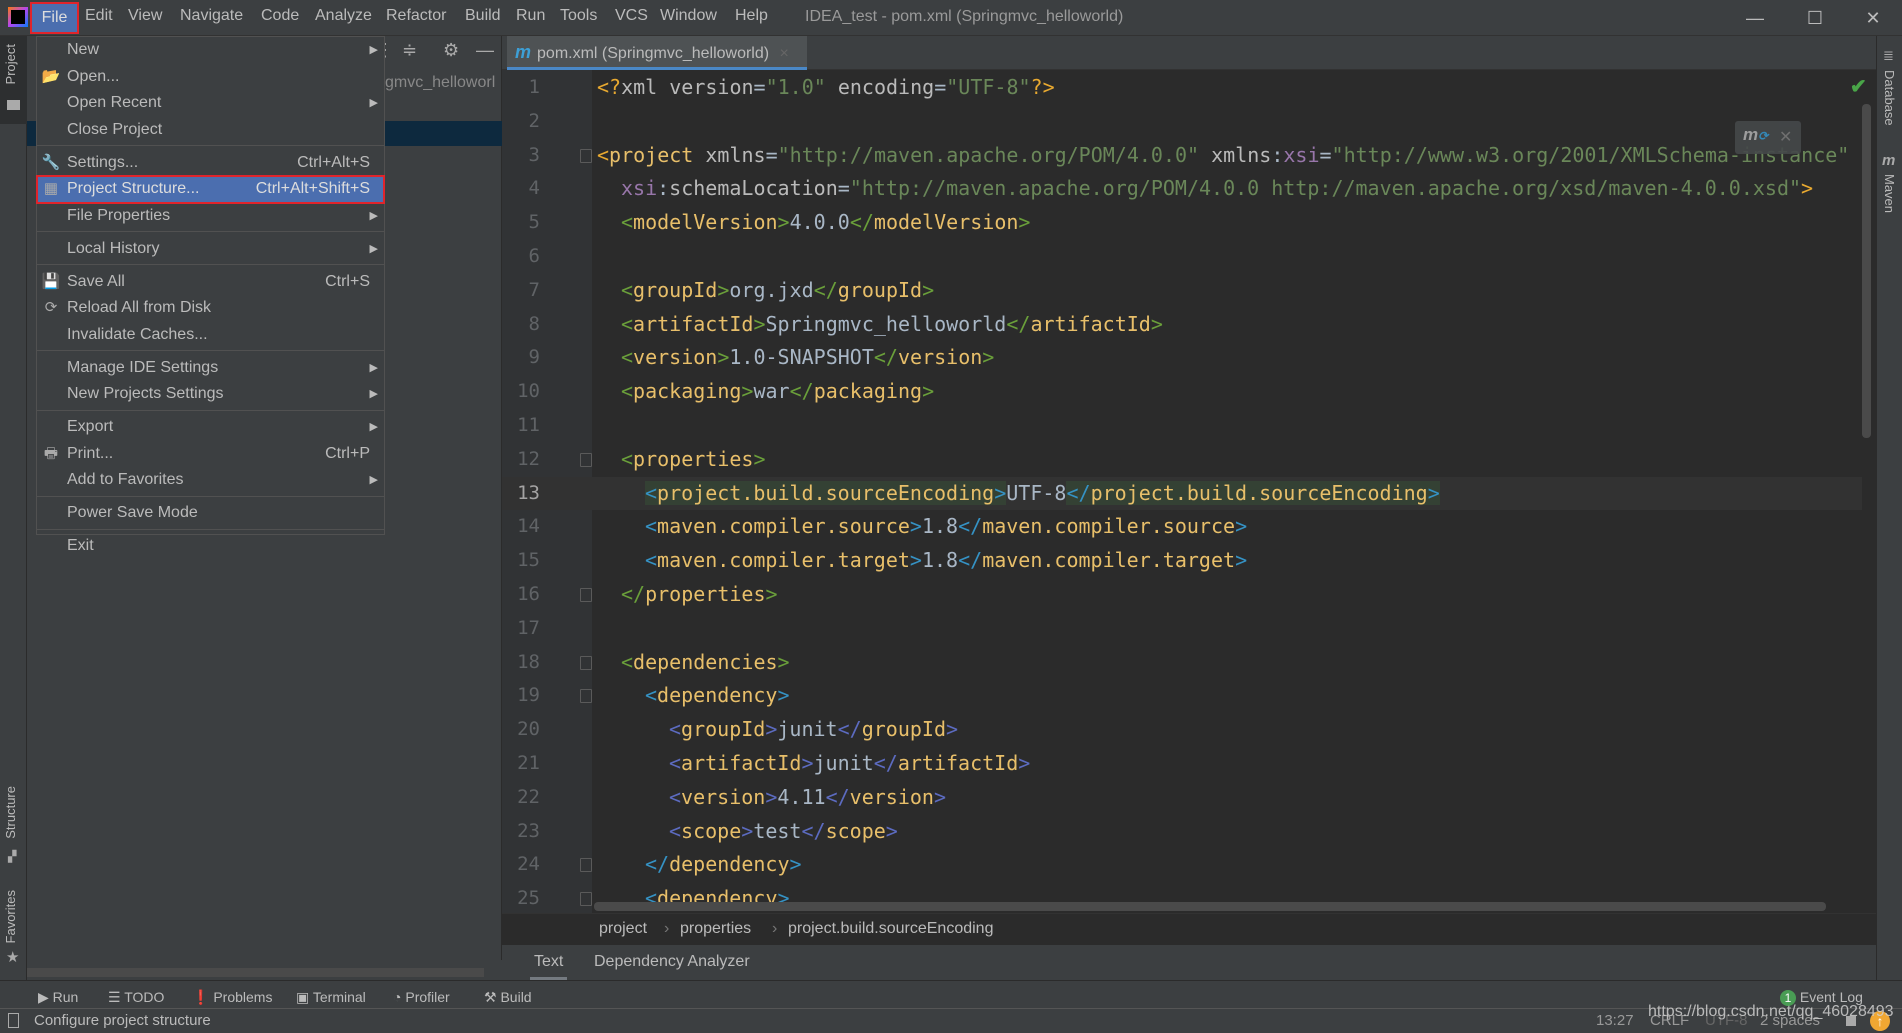  Describe the element at coordinates (99, 16) in the screenshot. I see `menu-edit: Edit` at that location.